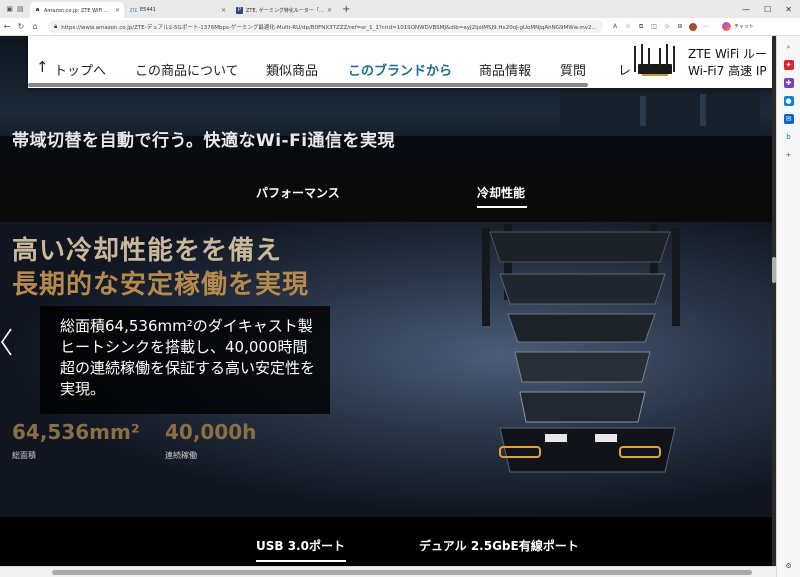  What do you see at coordinates (181, 455) in the screenshot?
I see `stat-hours-label: 連続稼働` at bounding box center [181, 455].